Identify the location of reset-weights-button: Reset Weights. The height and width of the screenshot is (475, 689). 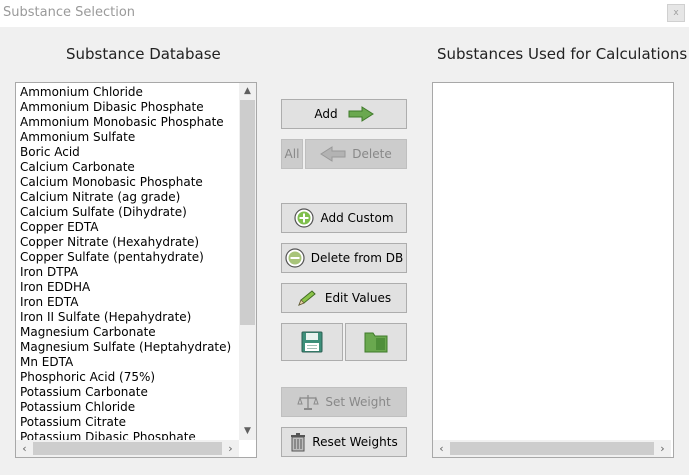
(344, 442).